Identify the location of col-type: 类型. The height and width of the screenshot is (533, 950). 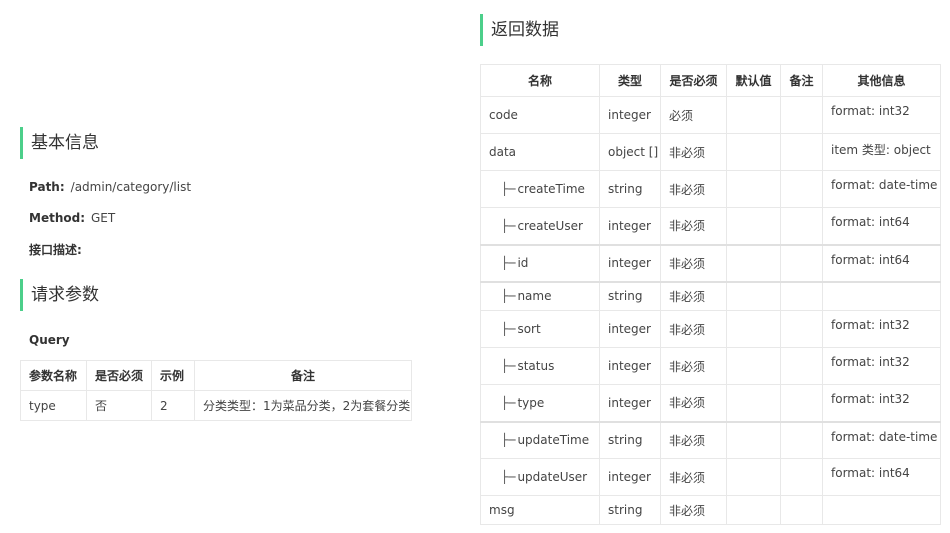
(630, 80).